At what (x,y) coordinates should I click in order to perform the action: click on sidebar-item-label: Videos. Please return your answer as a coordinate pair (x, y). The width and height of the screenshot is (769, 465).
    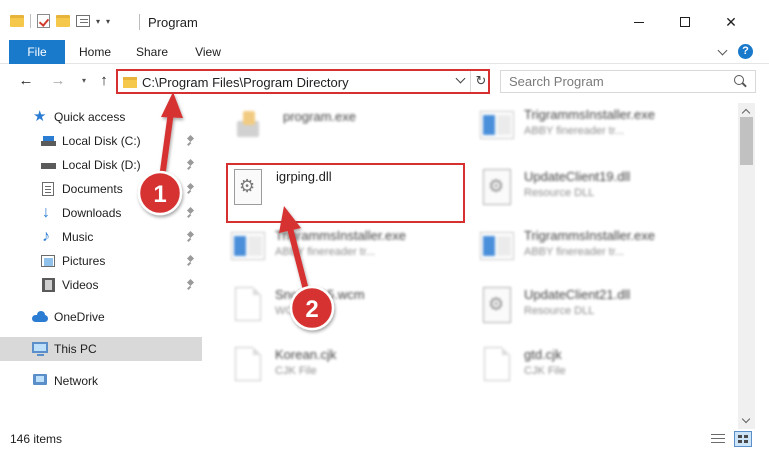
    Looking at the image, I should click on (80, 285).